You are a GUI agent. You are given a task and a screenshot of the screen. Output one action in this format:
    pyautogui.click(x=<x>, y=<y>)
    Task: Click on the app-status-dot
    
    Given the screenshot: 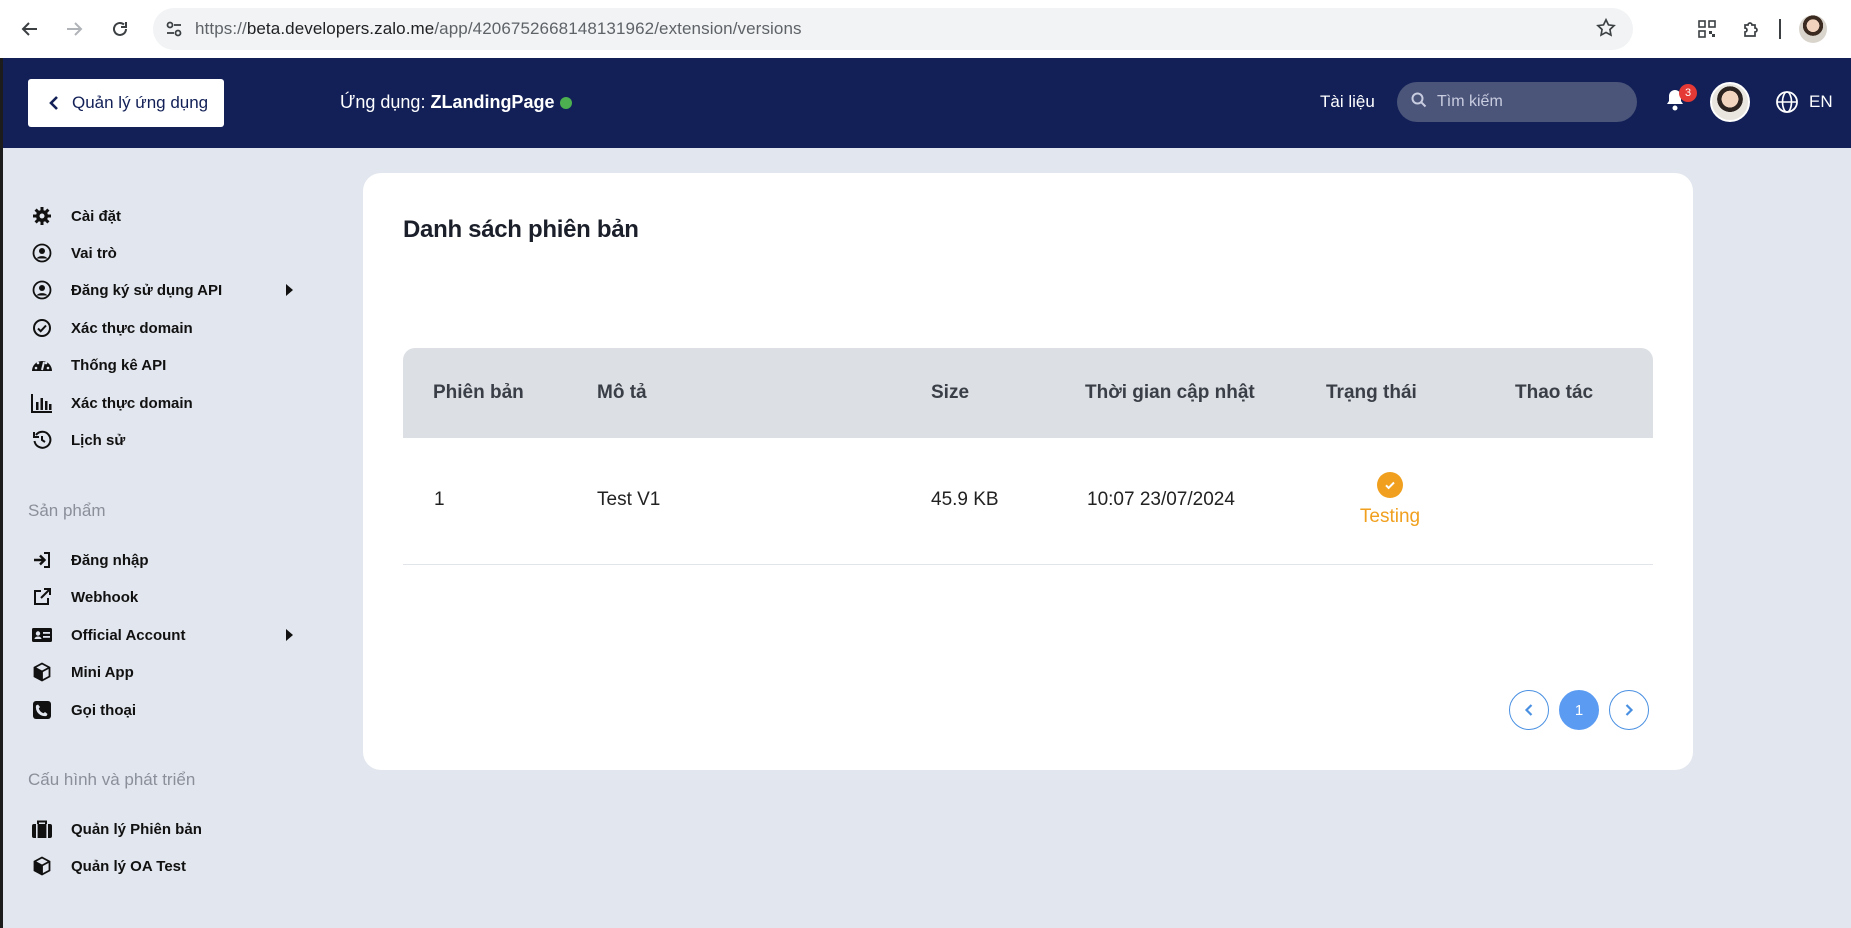 What is the action you would take?
    pyautogui.click(x=566, y=102)
    